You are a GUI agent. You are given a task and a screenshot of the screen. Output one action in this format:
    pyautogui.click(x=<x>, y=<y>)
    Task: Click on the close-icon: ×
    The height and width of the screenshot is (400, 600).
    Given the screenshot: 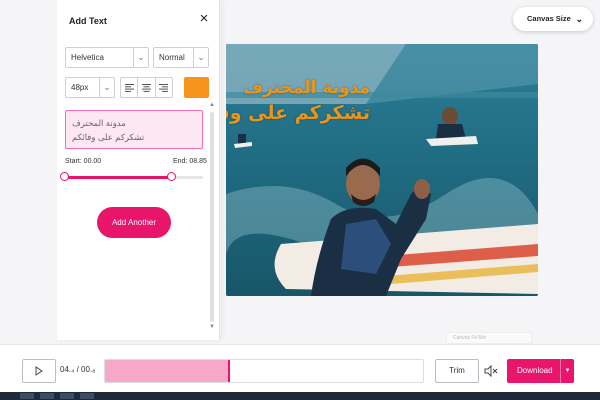 What is the action you would take?
    pyautogui.click(x=204, y=18)
    